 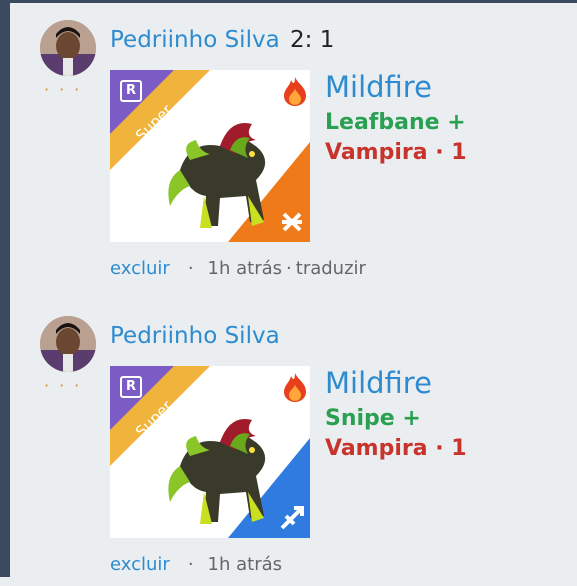 What do you see at coordinates (292, 222) in the screenshot?
I see `twin-arrows-icon` at bounding box center [292, 222].